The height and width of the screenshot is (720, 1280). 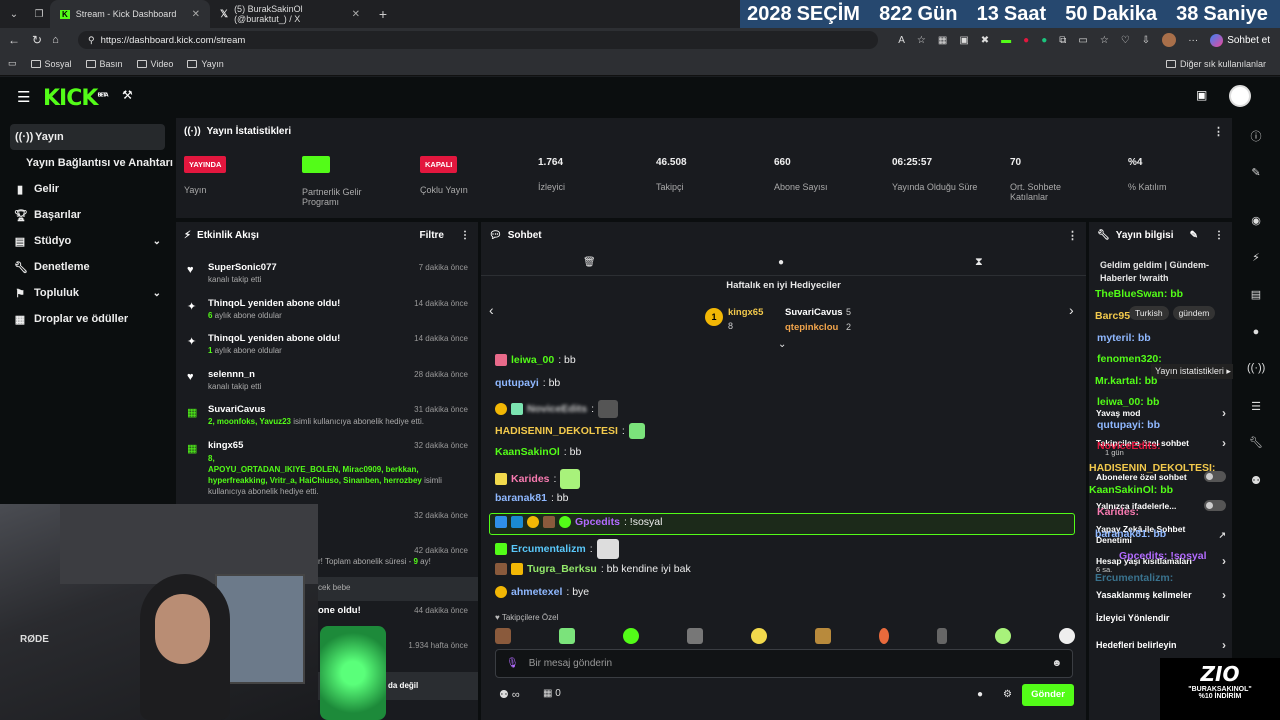 I want to click on extension-icon: ▣, so click(x=963, y=40).